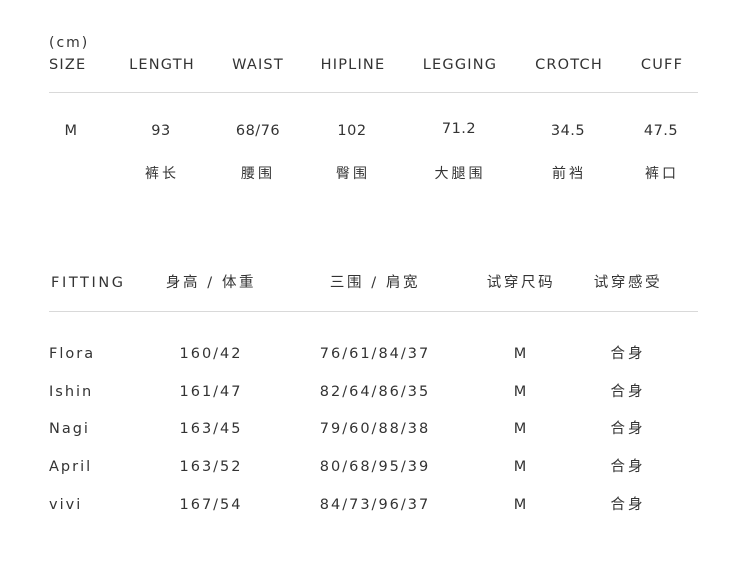  Describe the element at coordinates (375, 354) in the screenshot. I see `row-measurements: 76/61/84/37` at that location.